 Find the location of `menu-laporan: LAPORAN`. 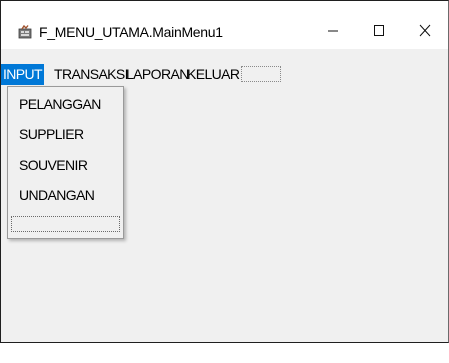

menu-laporan: LAPORAN is located at coordinates (157, 74).